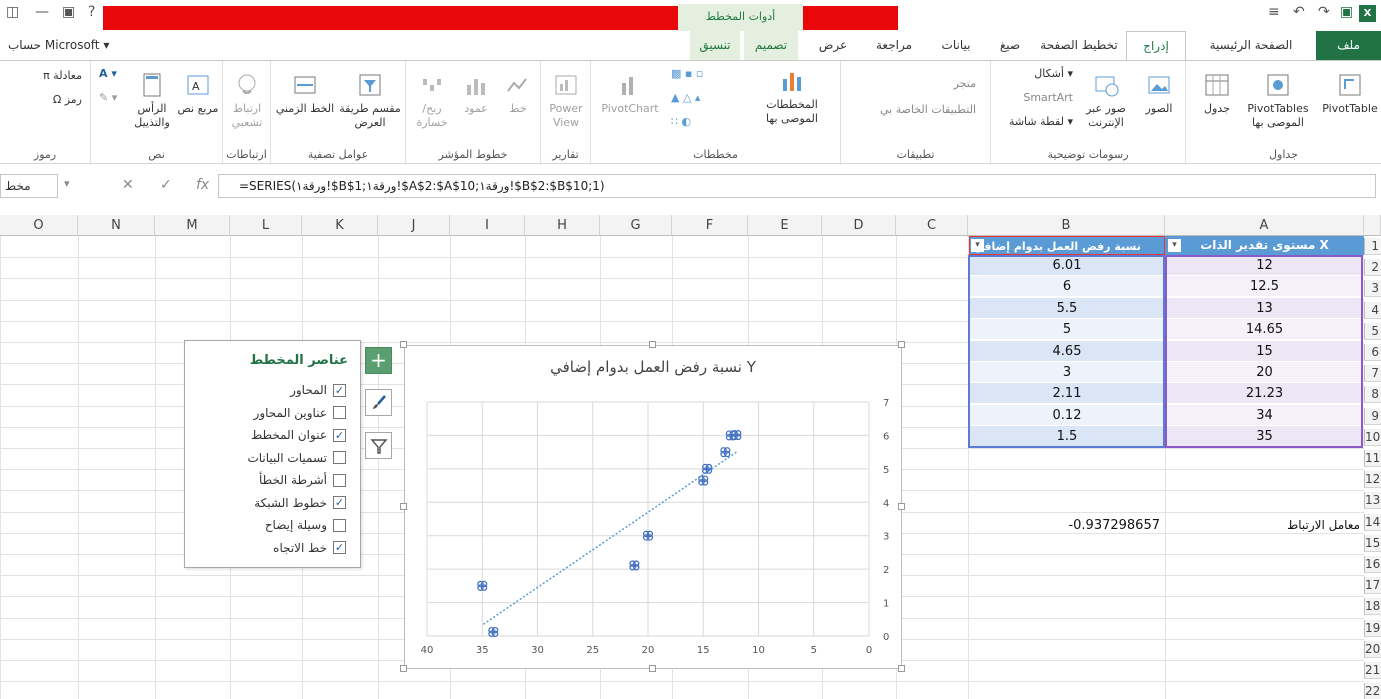  I want to click on filter-dropdown-a-icon: ▾, so click(1174, 245).